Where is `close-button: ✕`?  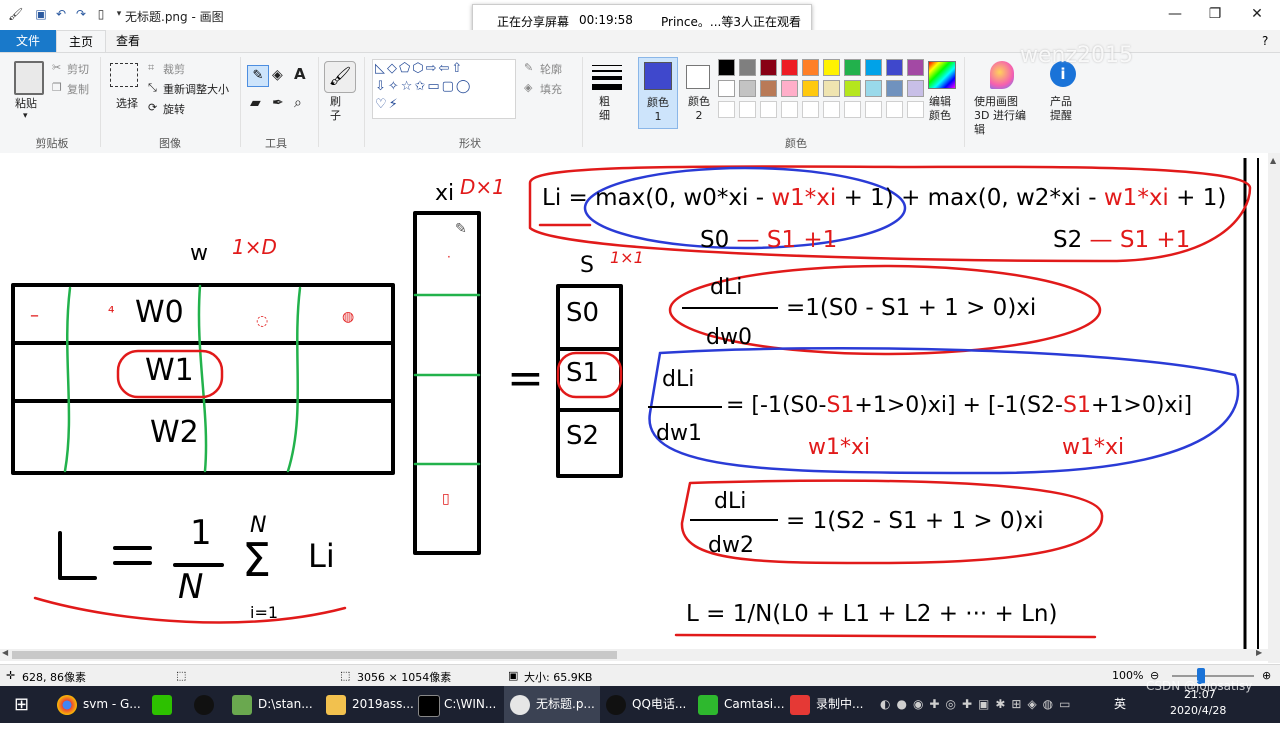
close-button: ✕ is located at coordinates (1257, 14).